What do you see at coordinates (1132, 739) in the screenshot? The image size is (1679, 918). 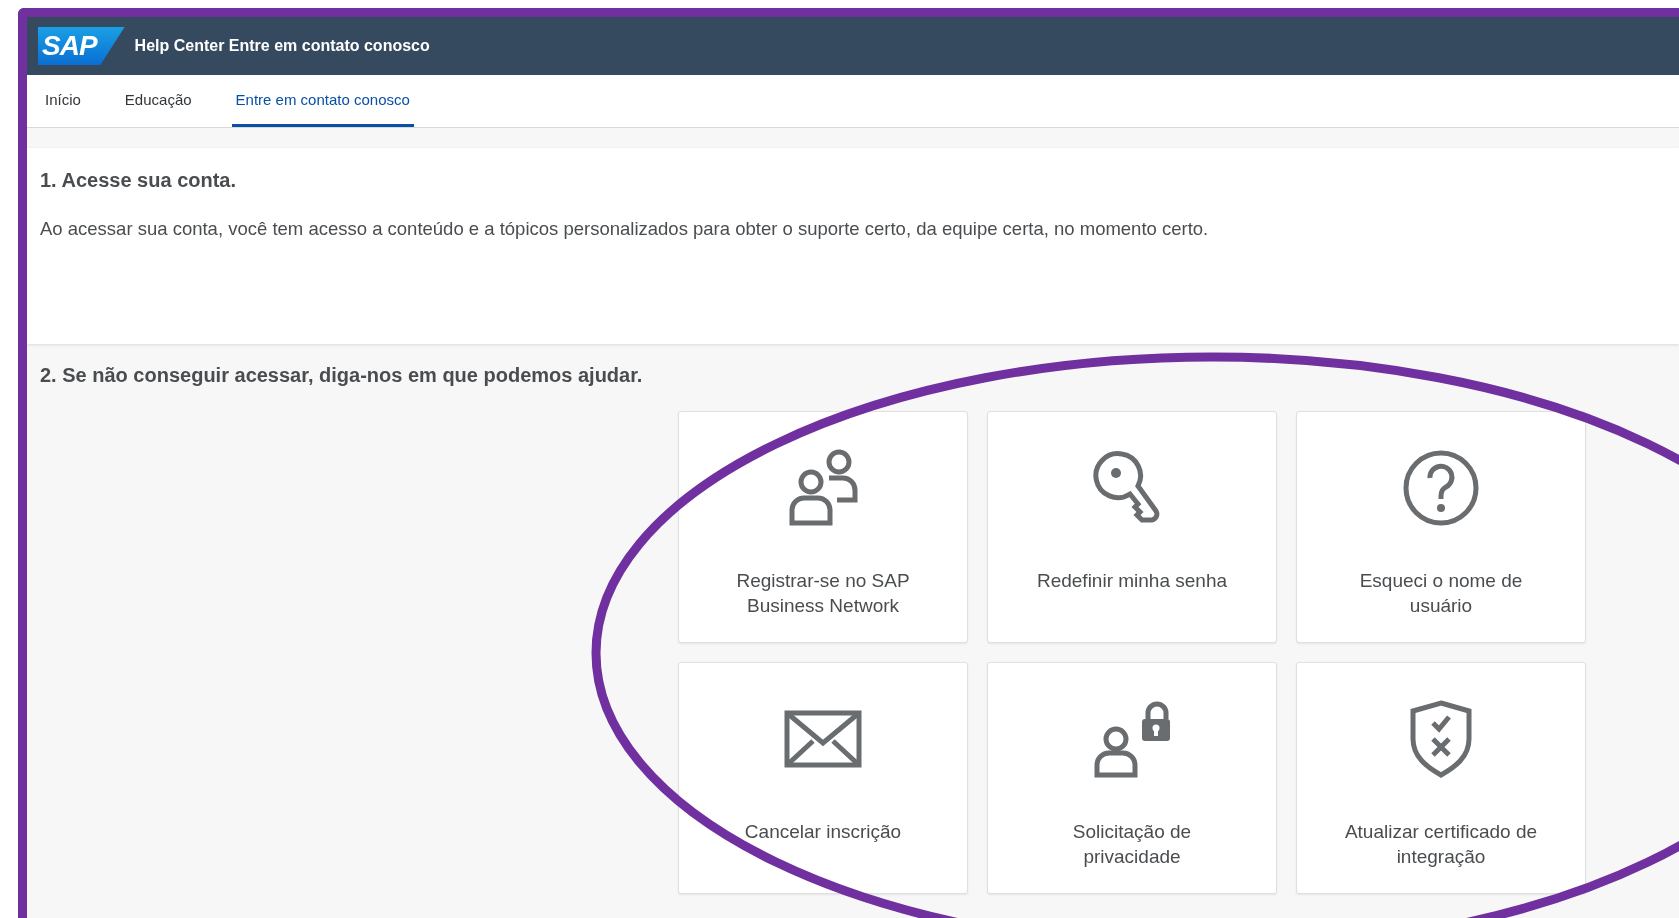 I see `user-lock-icon` at bounding box center [1132, 739].